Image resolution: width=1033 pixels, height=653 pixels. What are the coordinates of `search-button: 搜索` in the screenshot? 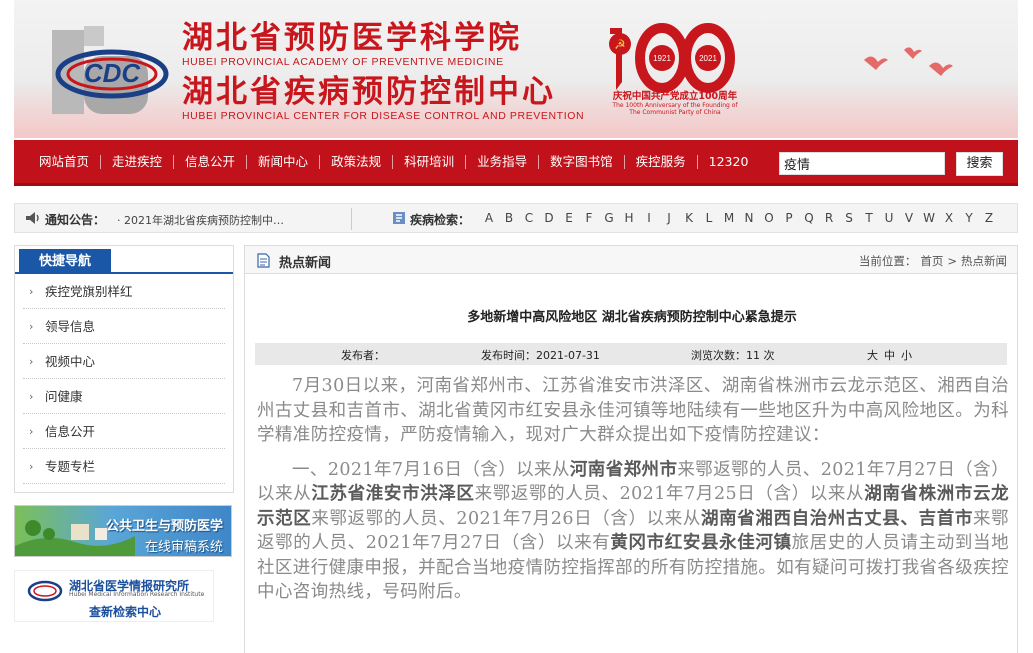 It's located at (979, 164).